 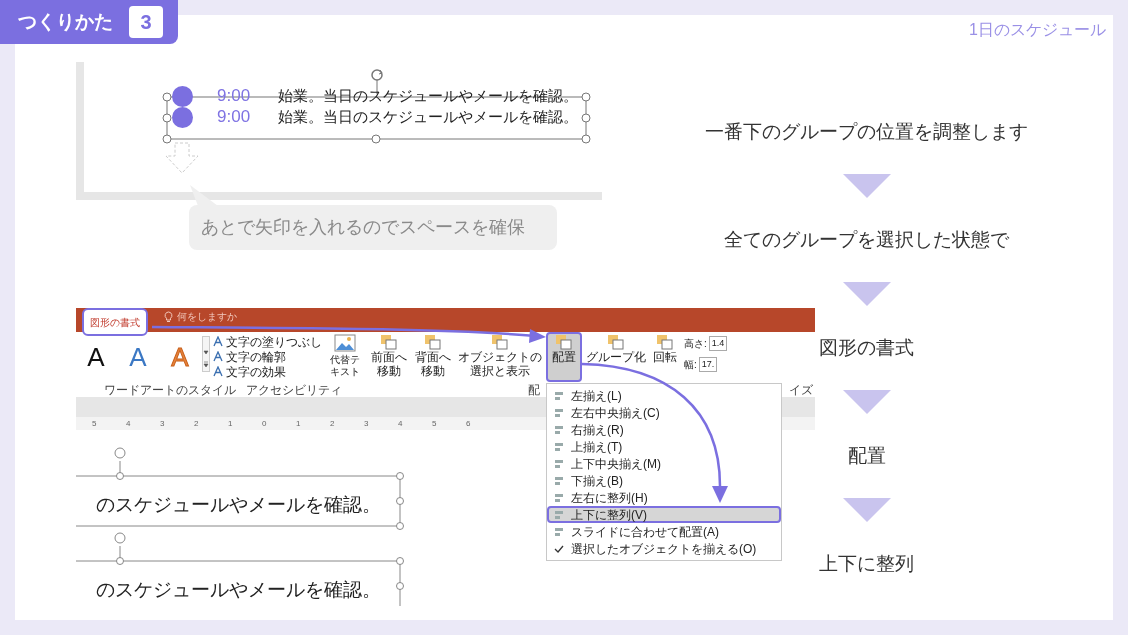 What do you see at coordinates (146, 22) in the screenshot?
I see `step-number: 3` at bounding box center [146, 22].